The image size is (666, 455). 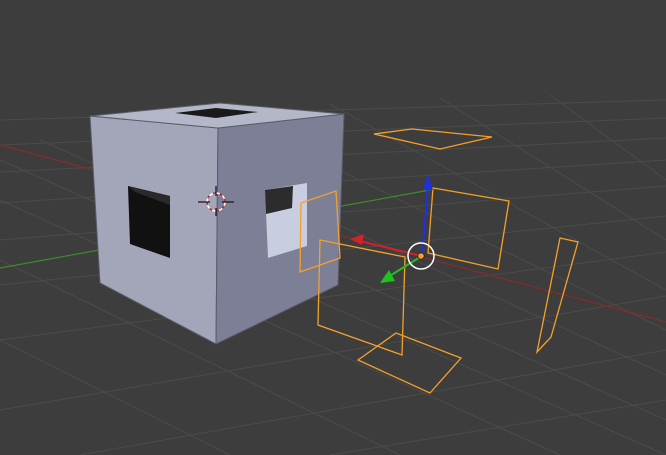 I want to click on transform-gizmo-icon, so click(x=392, y=228).